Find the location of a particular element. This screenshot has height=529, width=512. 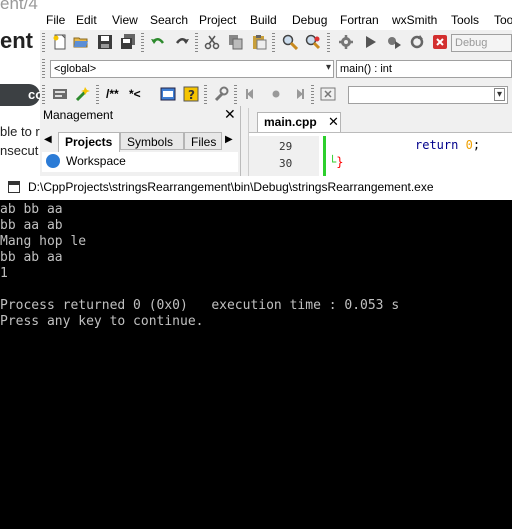

tab-main-cpp: main.cpp ✕ is located at coordinates (299, 122).